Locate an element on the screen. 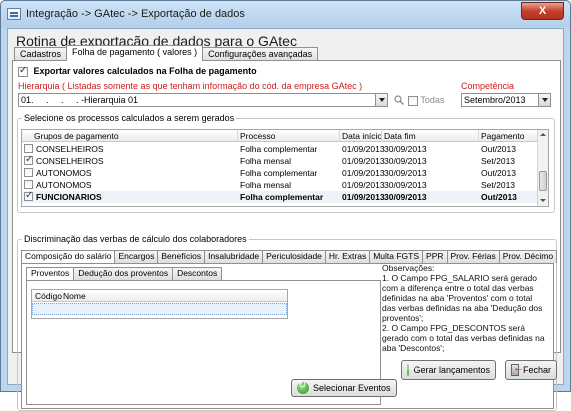 The height and width of the screenshot is (411, 571). close-button: Fechar is located at coordinates (531, 370).